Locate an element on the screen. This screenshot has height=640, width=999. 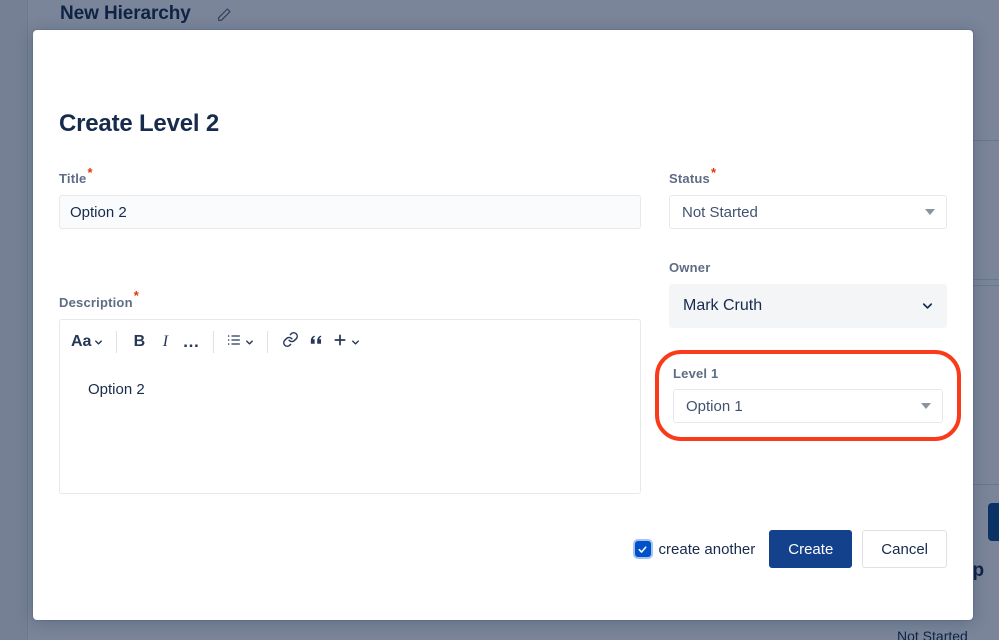
status-select-wrap: Not Started is located at coordinates (808, 212).